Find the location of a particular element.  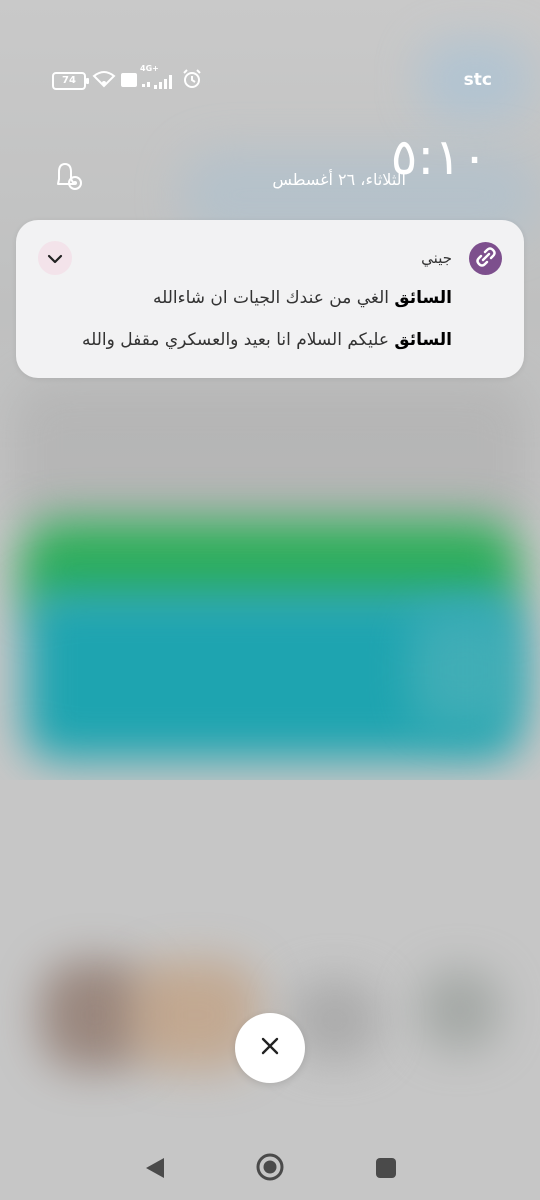

recent-square-icon is located at coordinates (386, 1168).